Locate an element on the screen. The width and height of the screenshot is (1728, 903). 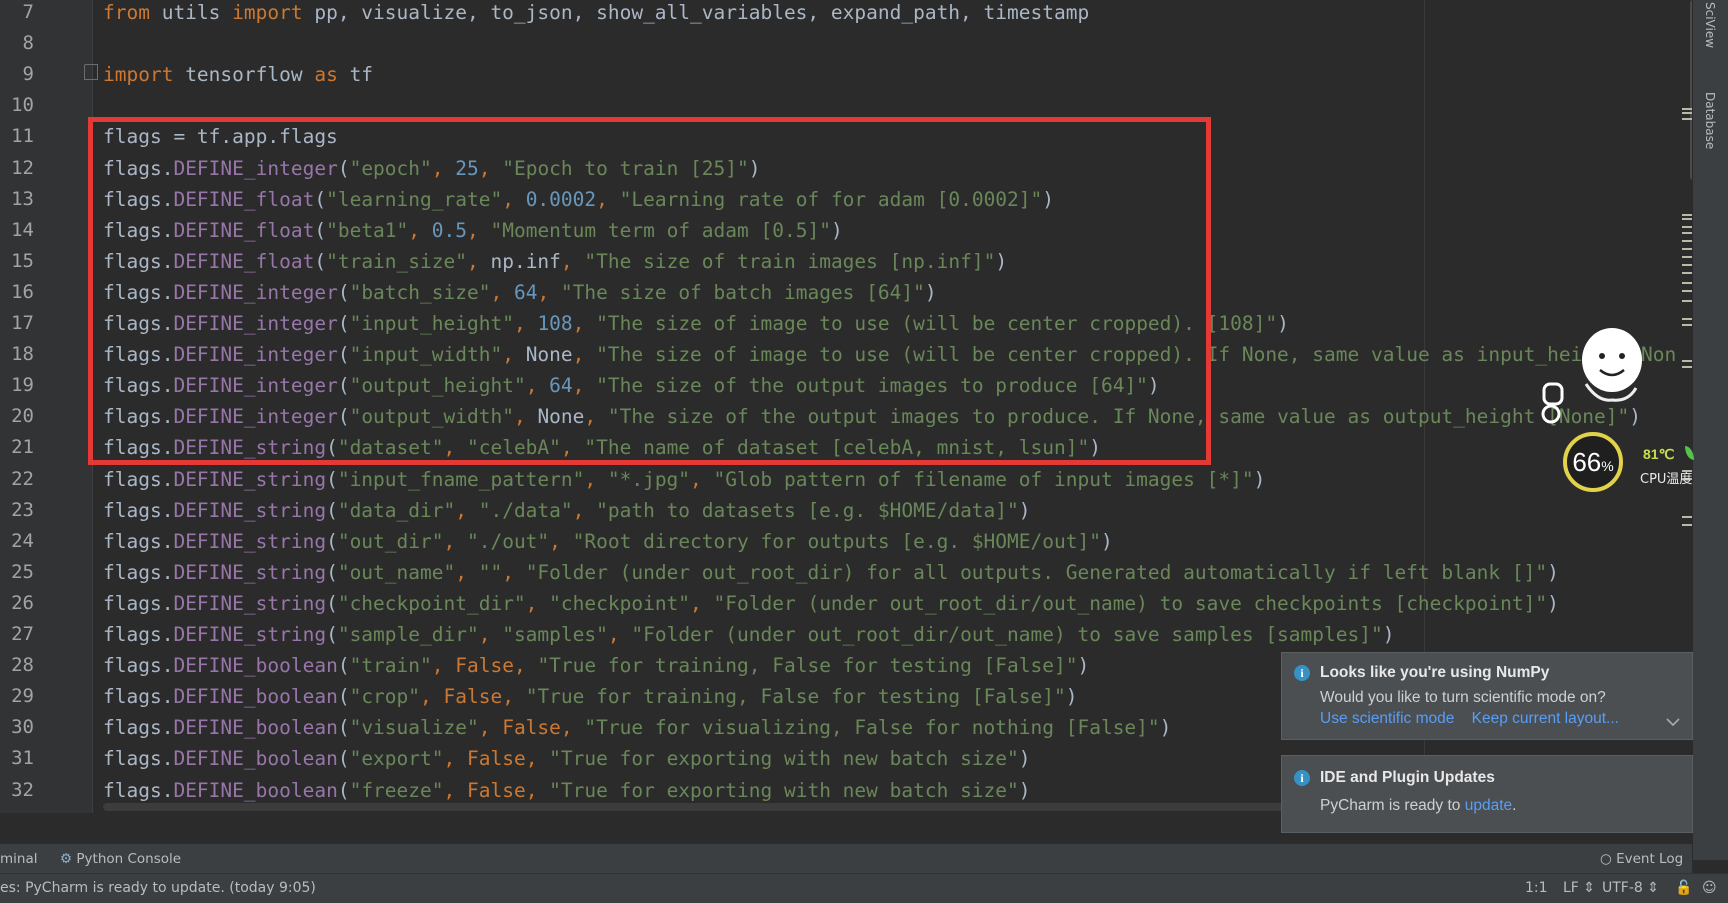
line-number: 15 is located at coordinates (22, 260).